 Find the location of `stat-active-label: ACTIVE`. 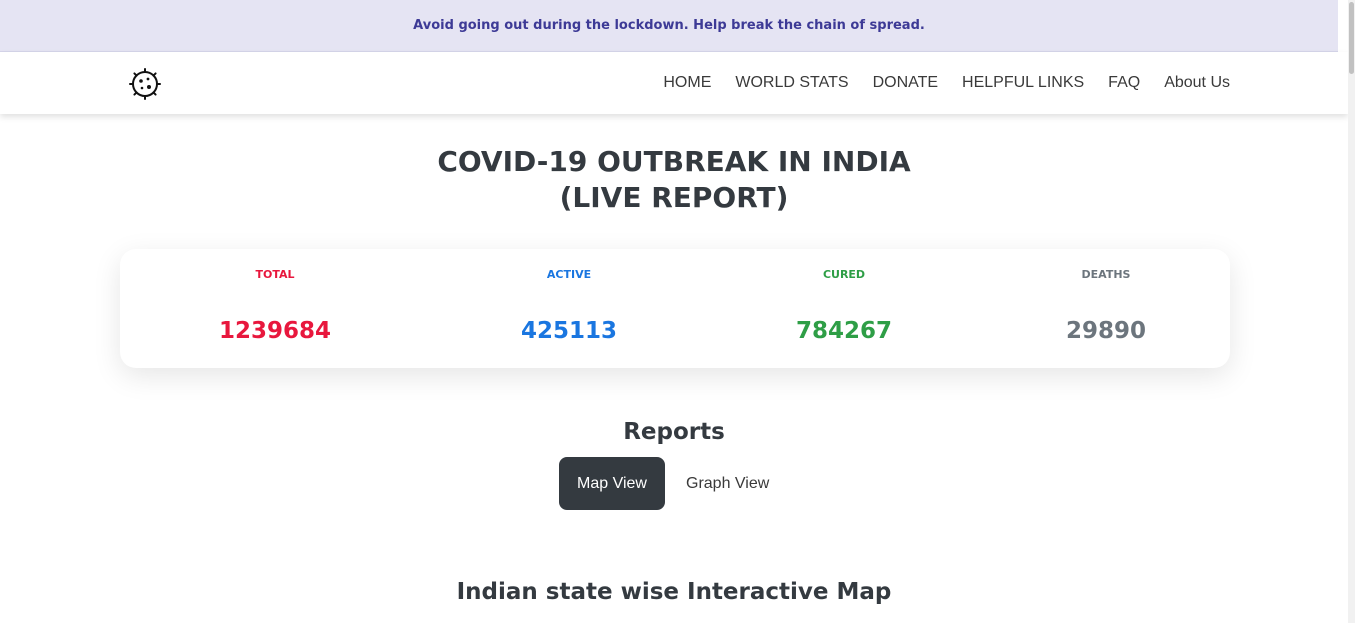

stat-active-label: ACTIVE is located at coordinates (569, 274).